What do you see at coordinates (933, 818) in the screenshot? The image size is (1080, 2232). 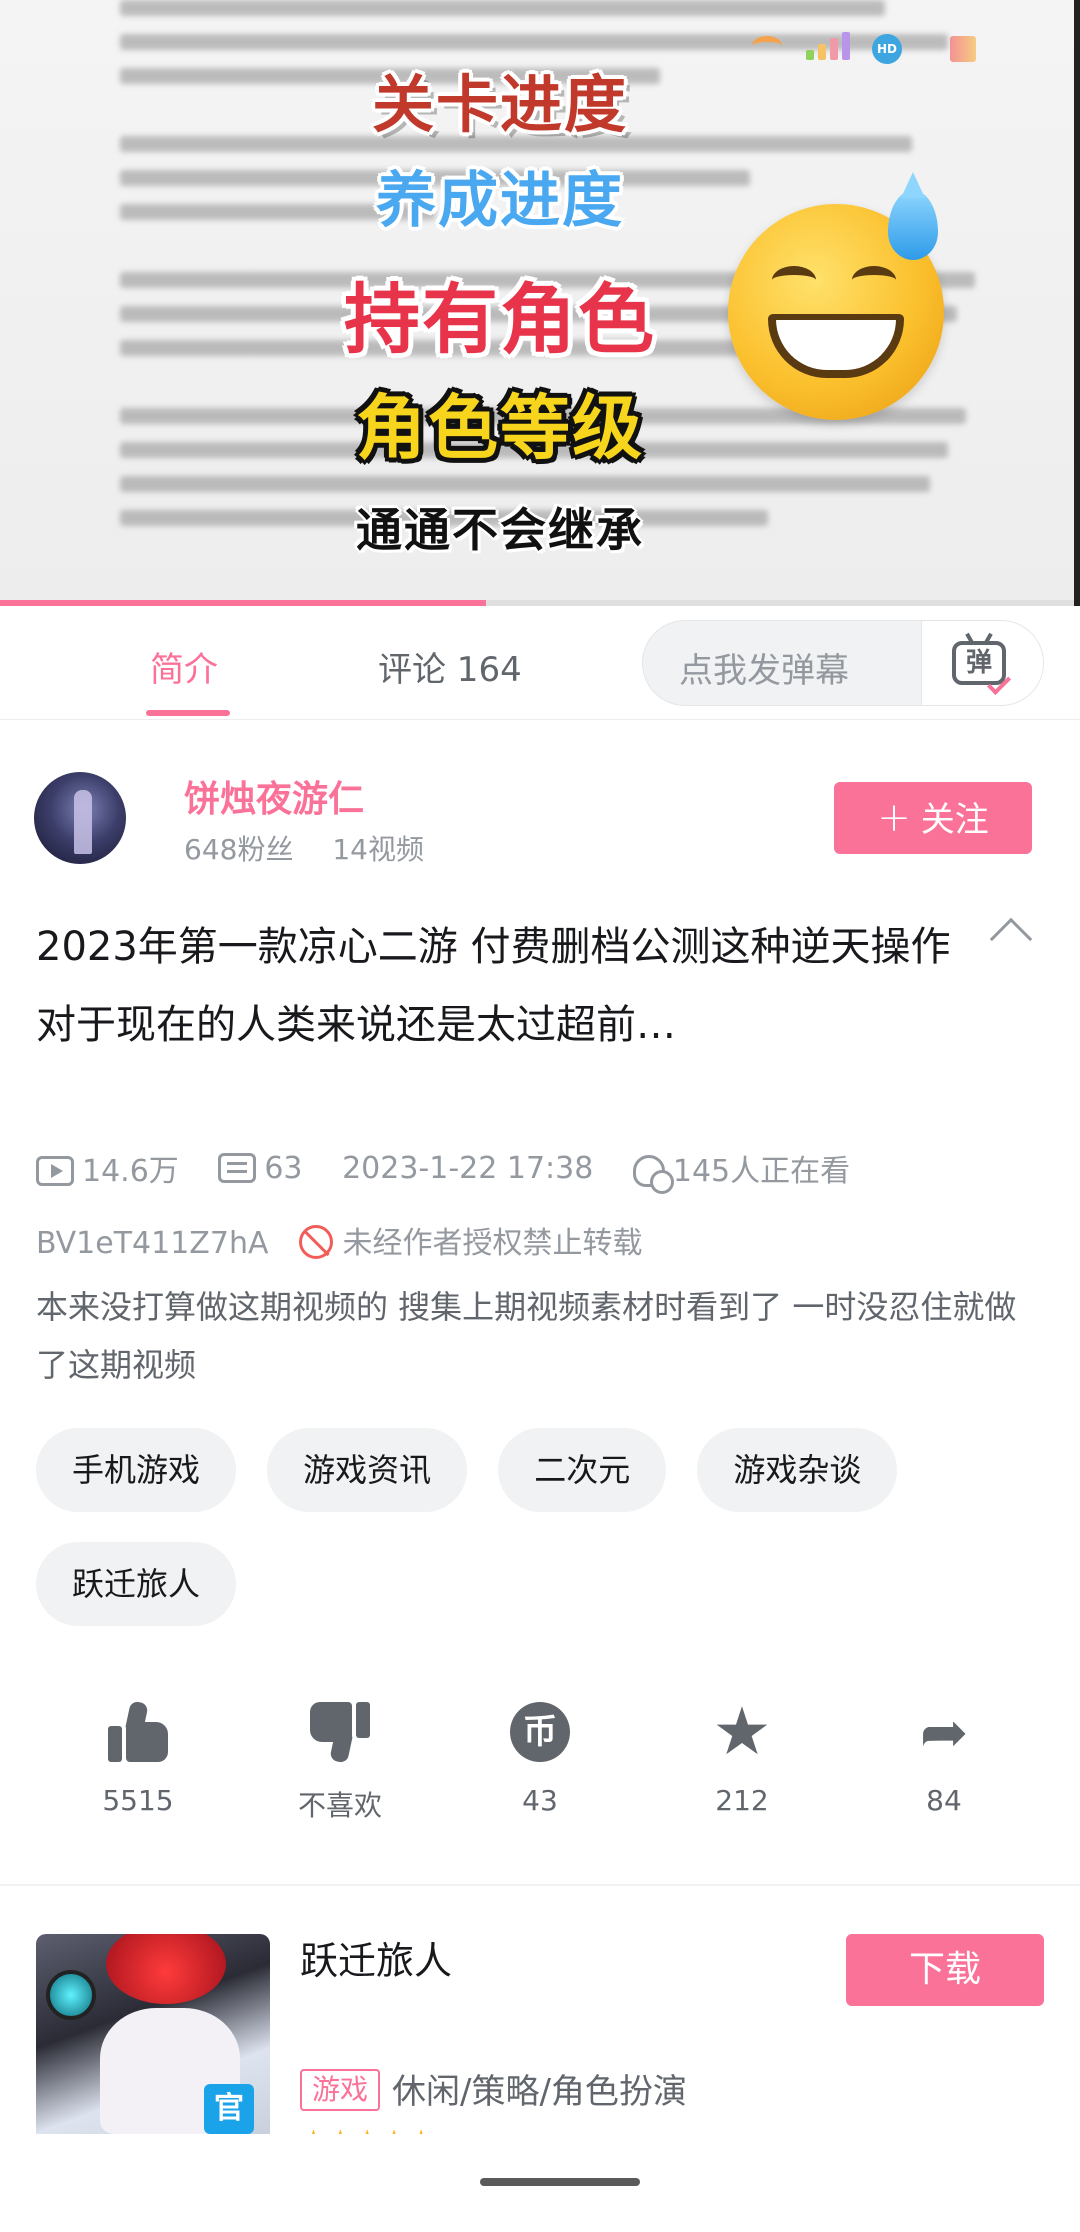 I see `follow-button: + 关注` at bounding box center [933, 818].